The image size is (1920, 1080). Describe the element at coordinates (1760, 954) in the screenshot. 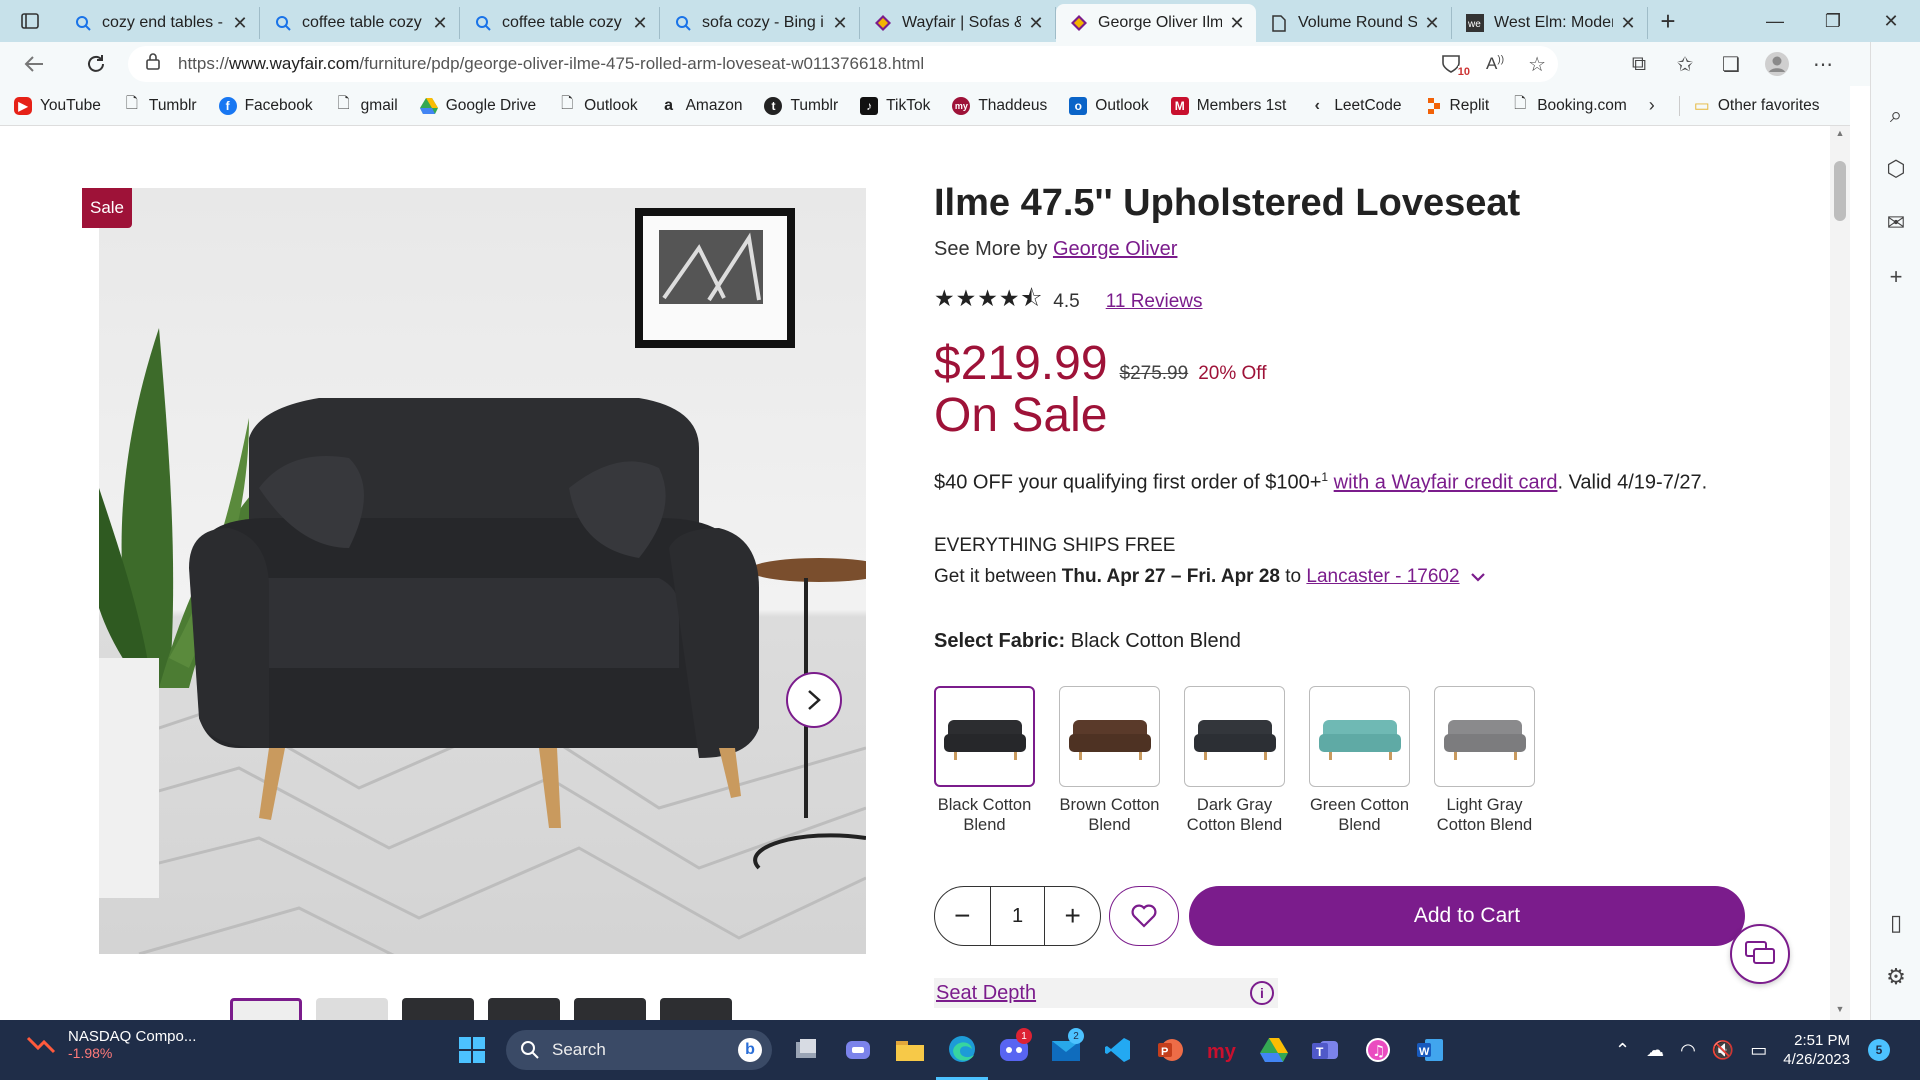

I see `chat-button` at that location.